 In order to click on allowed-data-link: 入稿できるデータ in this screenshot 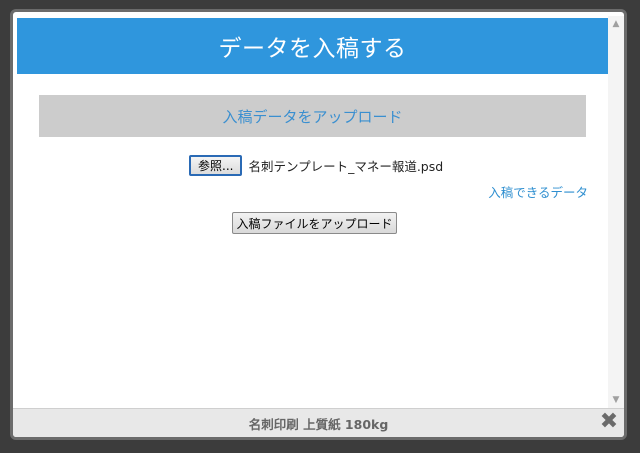, I will do `click(538, 191)`.